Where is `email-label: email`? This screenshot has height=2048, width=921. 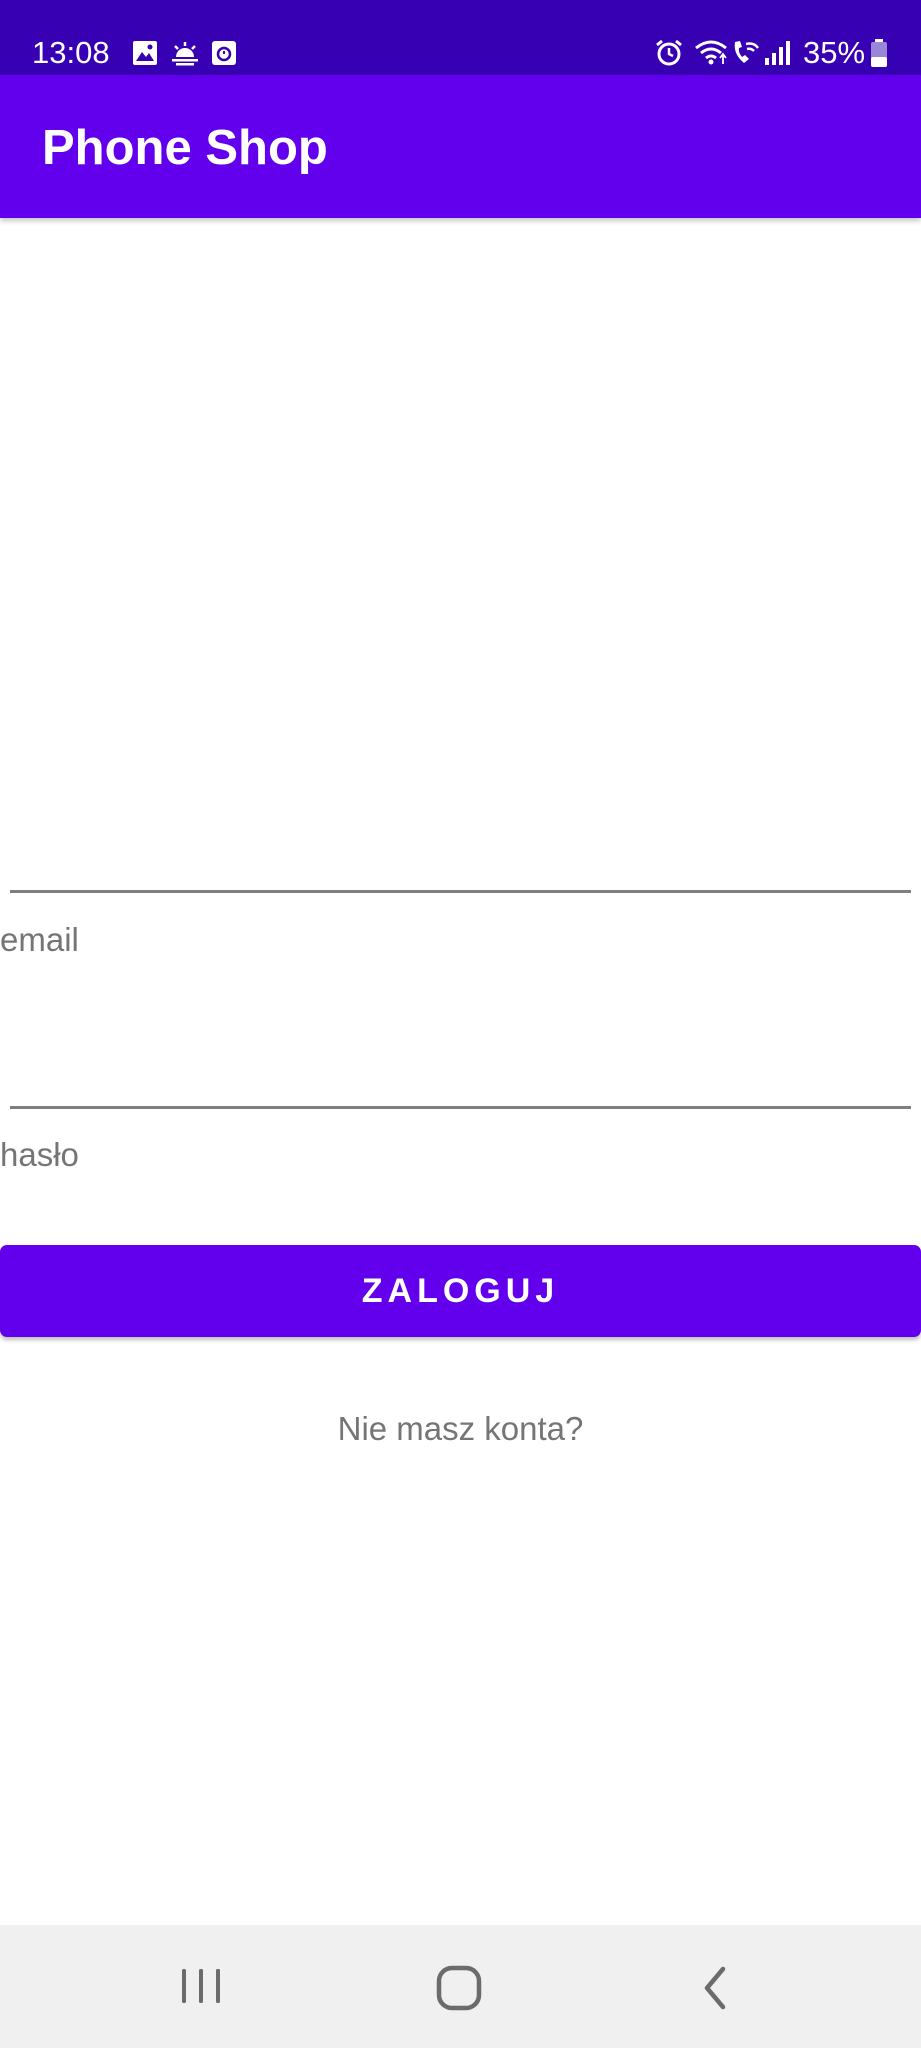 email-label: email is located at coordinates (39, 939).